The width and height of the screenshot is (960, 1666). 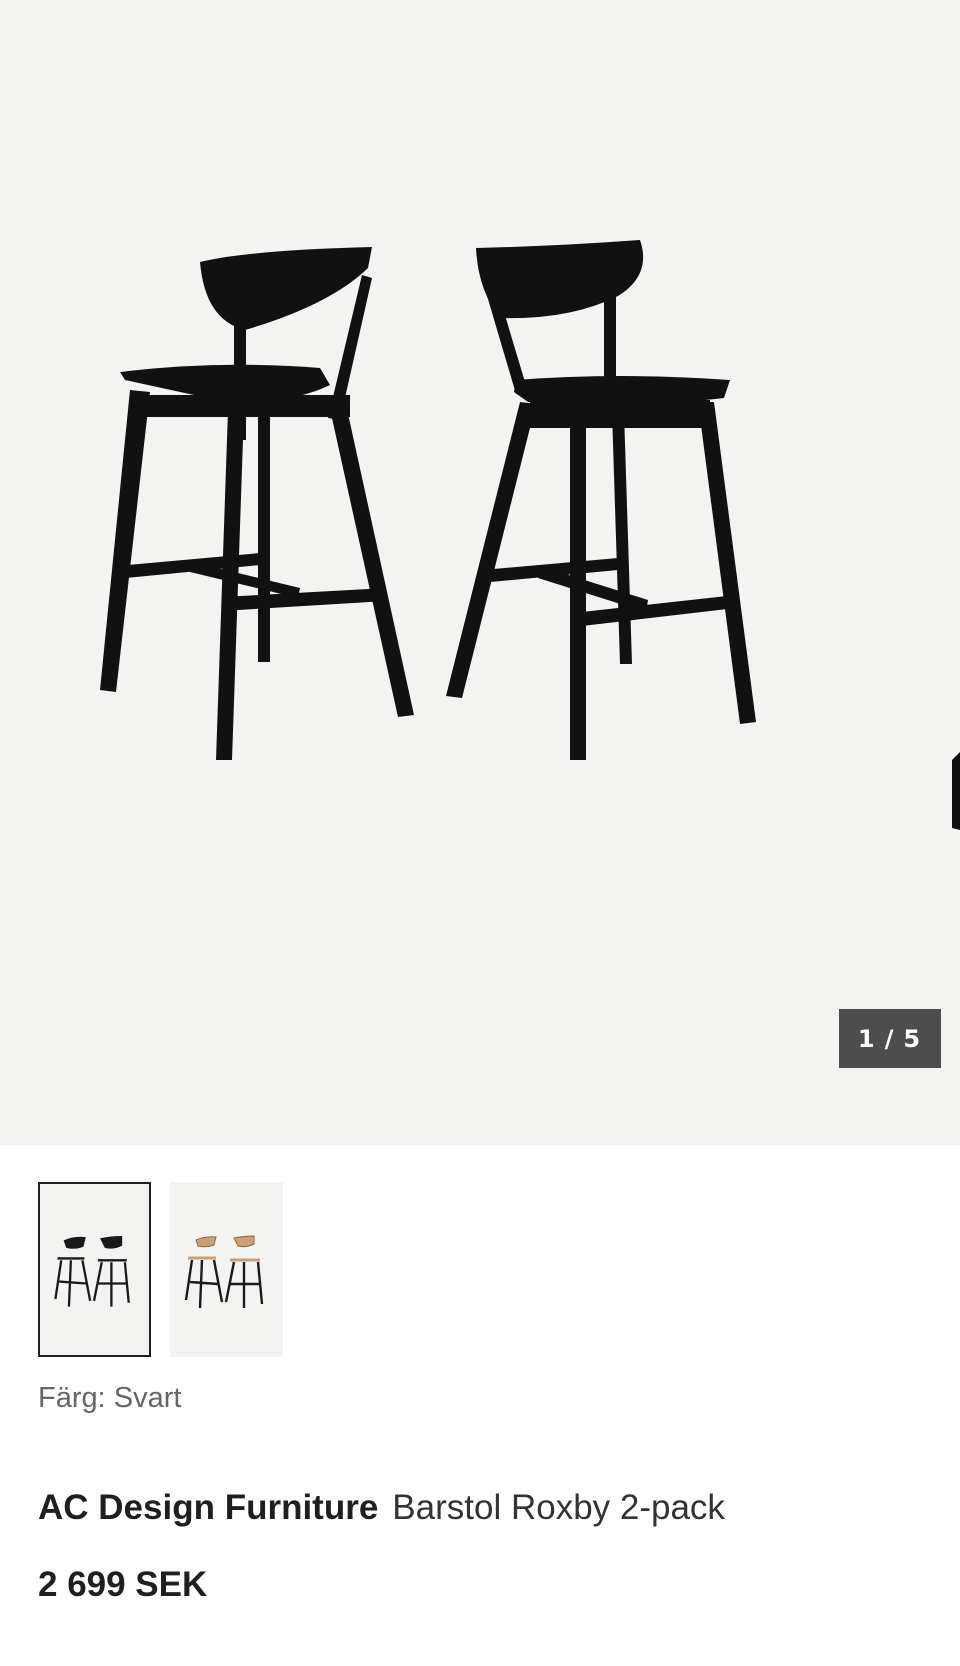 I want to click on color-thumbnails, so click(x=160, y=1269).